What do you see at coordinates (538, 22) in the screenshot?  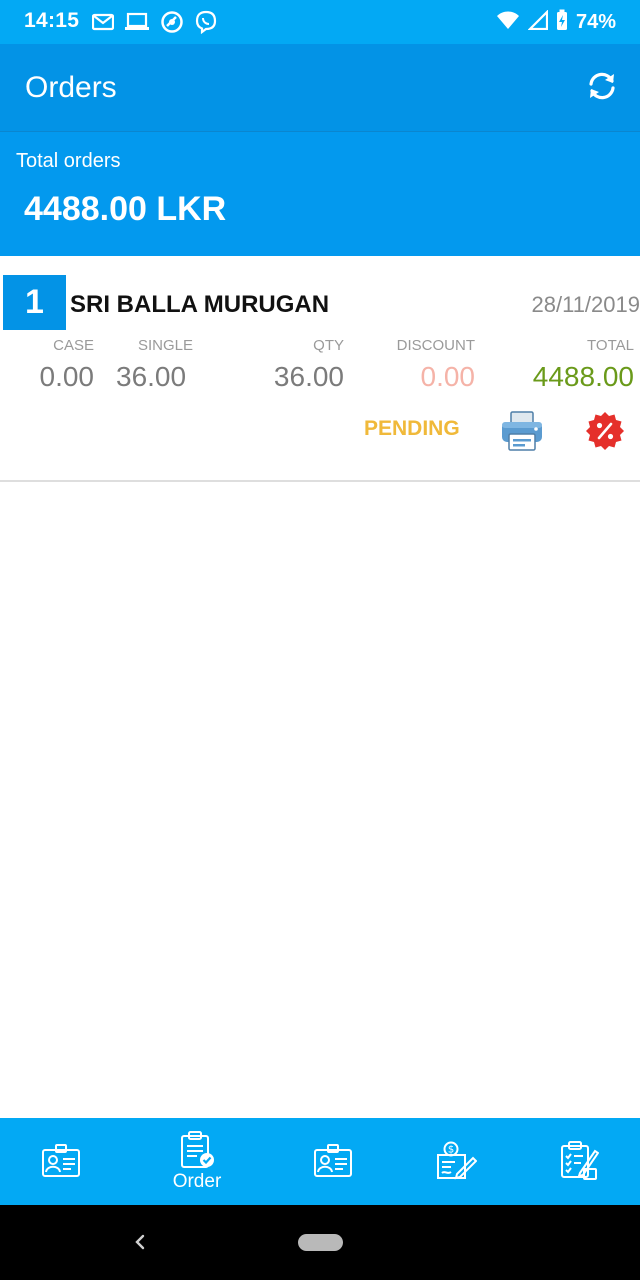 I see `cell-signal-icon` at bounding box center [538, 22].